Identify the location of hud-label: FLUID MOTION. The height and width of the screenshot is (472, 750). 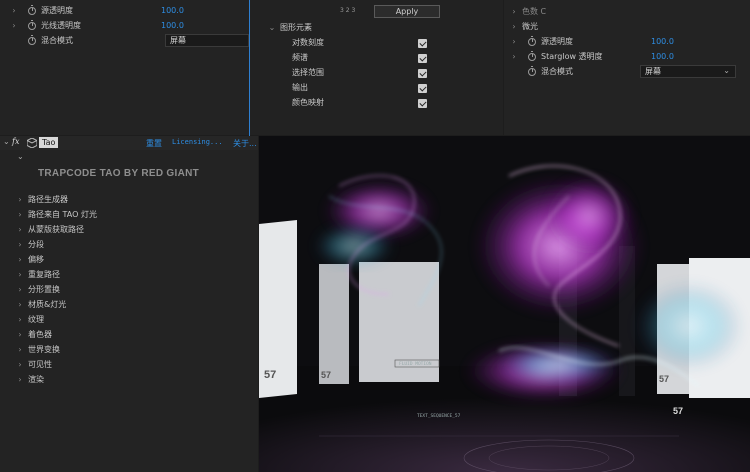
(415, 364).